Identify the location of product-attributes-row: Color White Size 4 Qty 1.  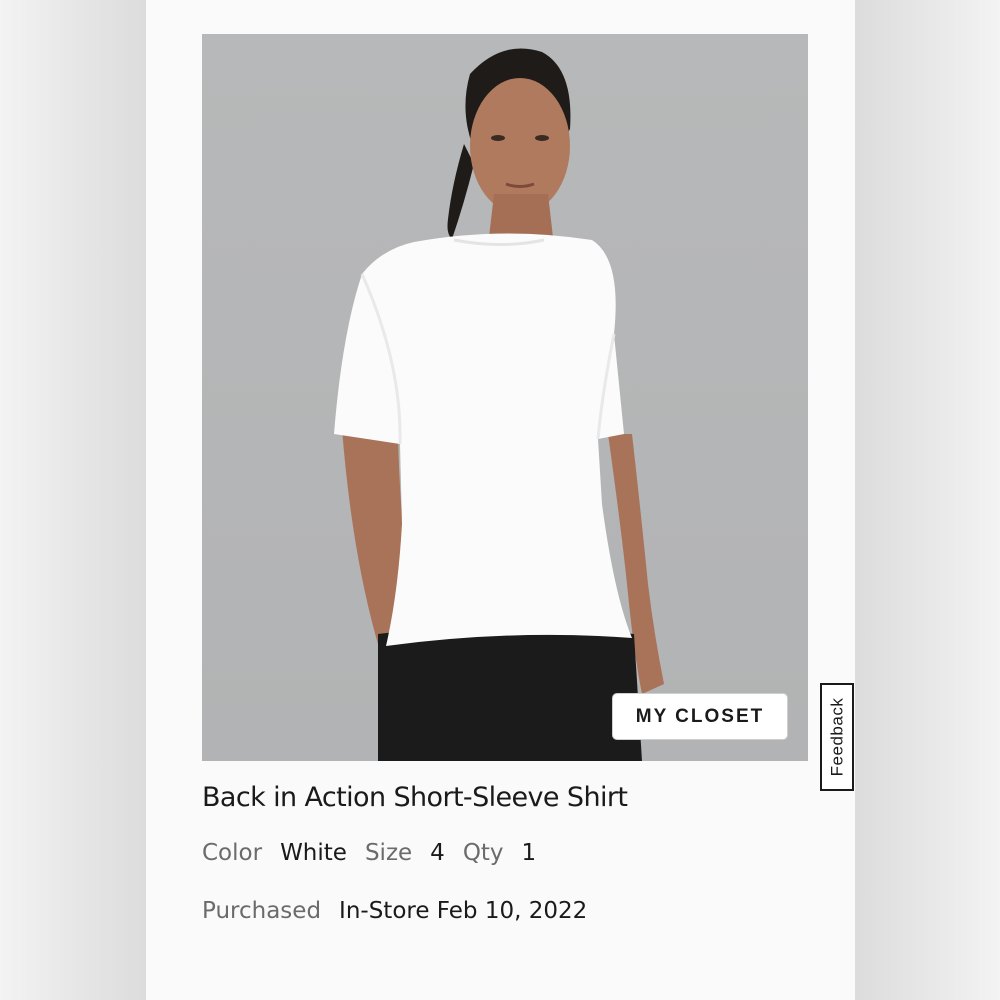
(369, 853).